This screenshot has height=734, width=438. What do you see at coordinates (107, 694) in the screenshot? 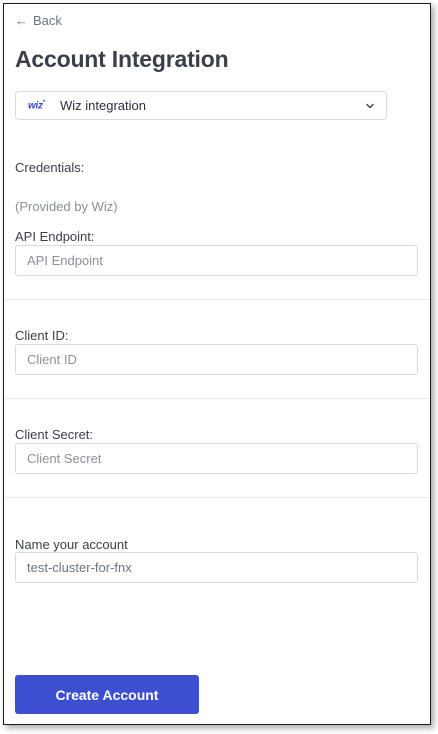
I see `create-account-button: Create Account` at bounding box center [107, 694].